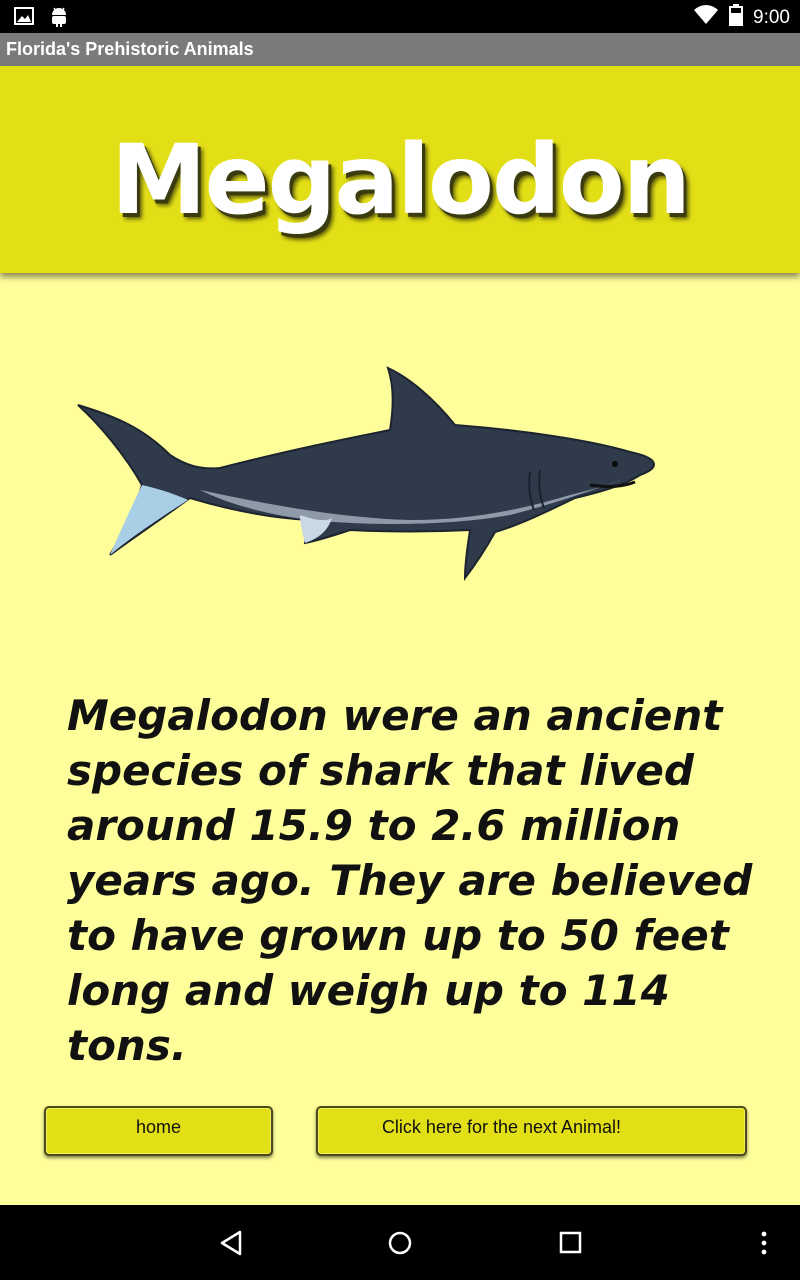 This screenshot has width=800, height=1280. Describe the element at coordinates (231, 1245) in the screenshot. I see `back-icon` at that location.